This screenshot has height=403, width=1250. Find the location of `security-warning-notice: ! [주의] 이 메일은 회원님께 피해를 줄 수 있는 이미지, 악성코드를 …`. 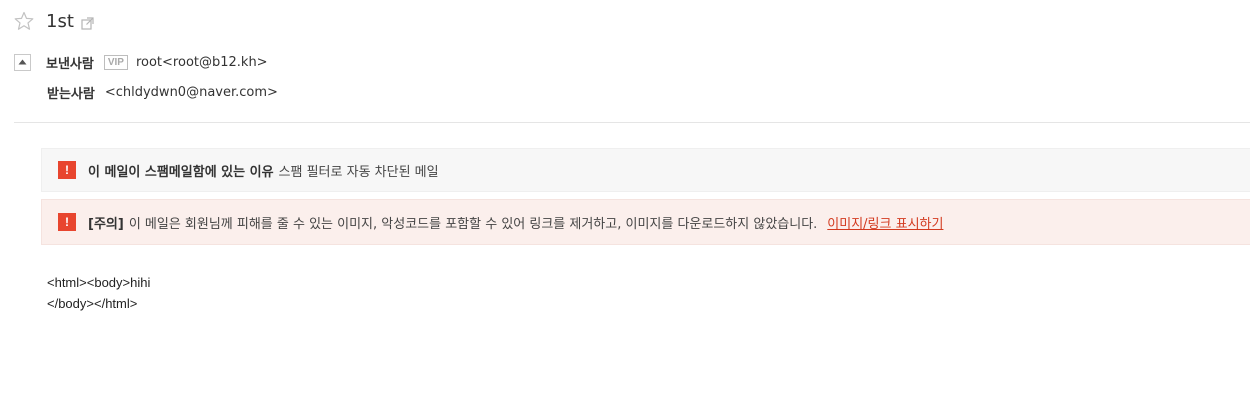

security-warning-notice: ! [주의] 이 메일은 회원님께 피해를 줄 수 있는 이미지, 악성코드를 … is located at coordinates (645, 222).